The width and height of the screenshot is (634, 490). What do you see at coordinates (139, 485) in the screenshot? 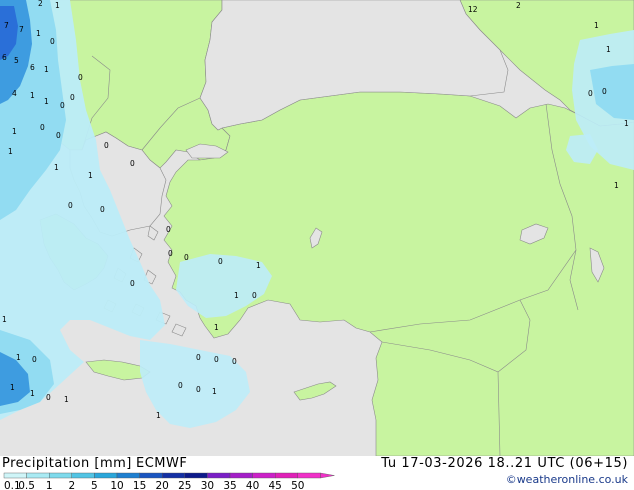
I see `legend-tick-label: 15` at bounding box center [139, 485].